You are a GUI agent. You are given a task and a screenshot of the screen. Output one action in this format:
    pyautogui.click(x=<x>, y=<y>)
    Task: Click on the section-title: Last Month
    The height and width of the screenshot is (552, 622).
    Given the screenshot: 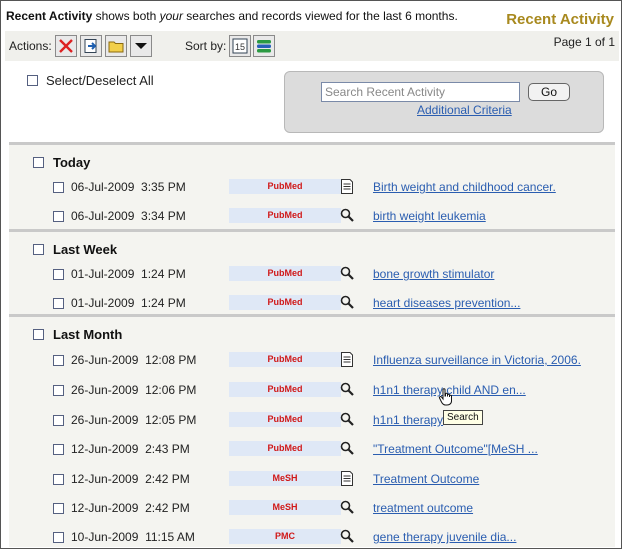 What is the action you would take?
    pyautogui.click(x=88, y=334)
    